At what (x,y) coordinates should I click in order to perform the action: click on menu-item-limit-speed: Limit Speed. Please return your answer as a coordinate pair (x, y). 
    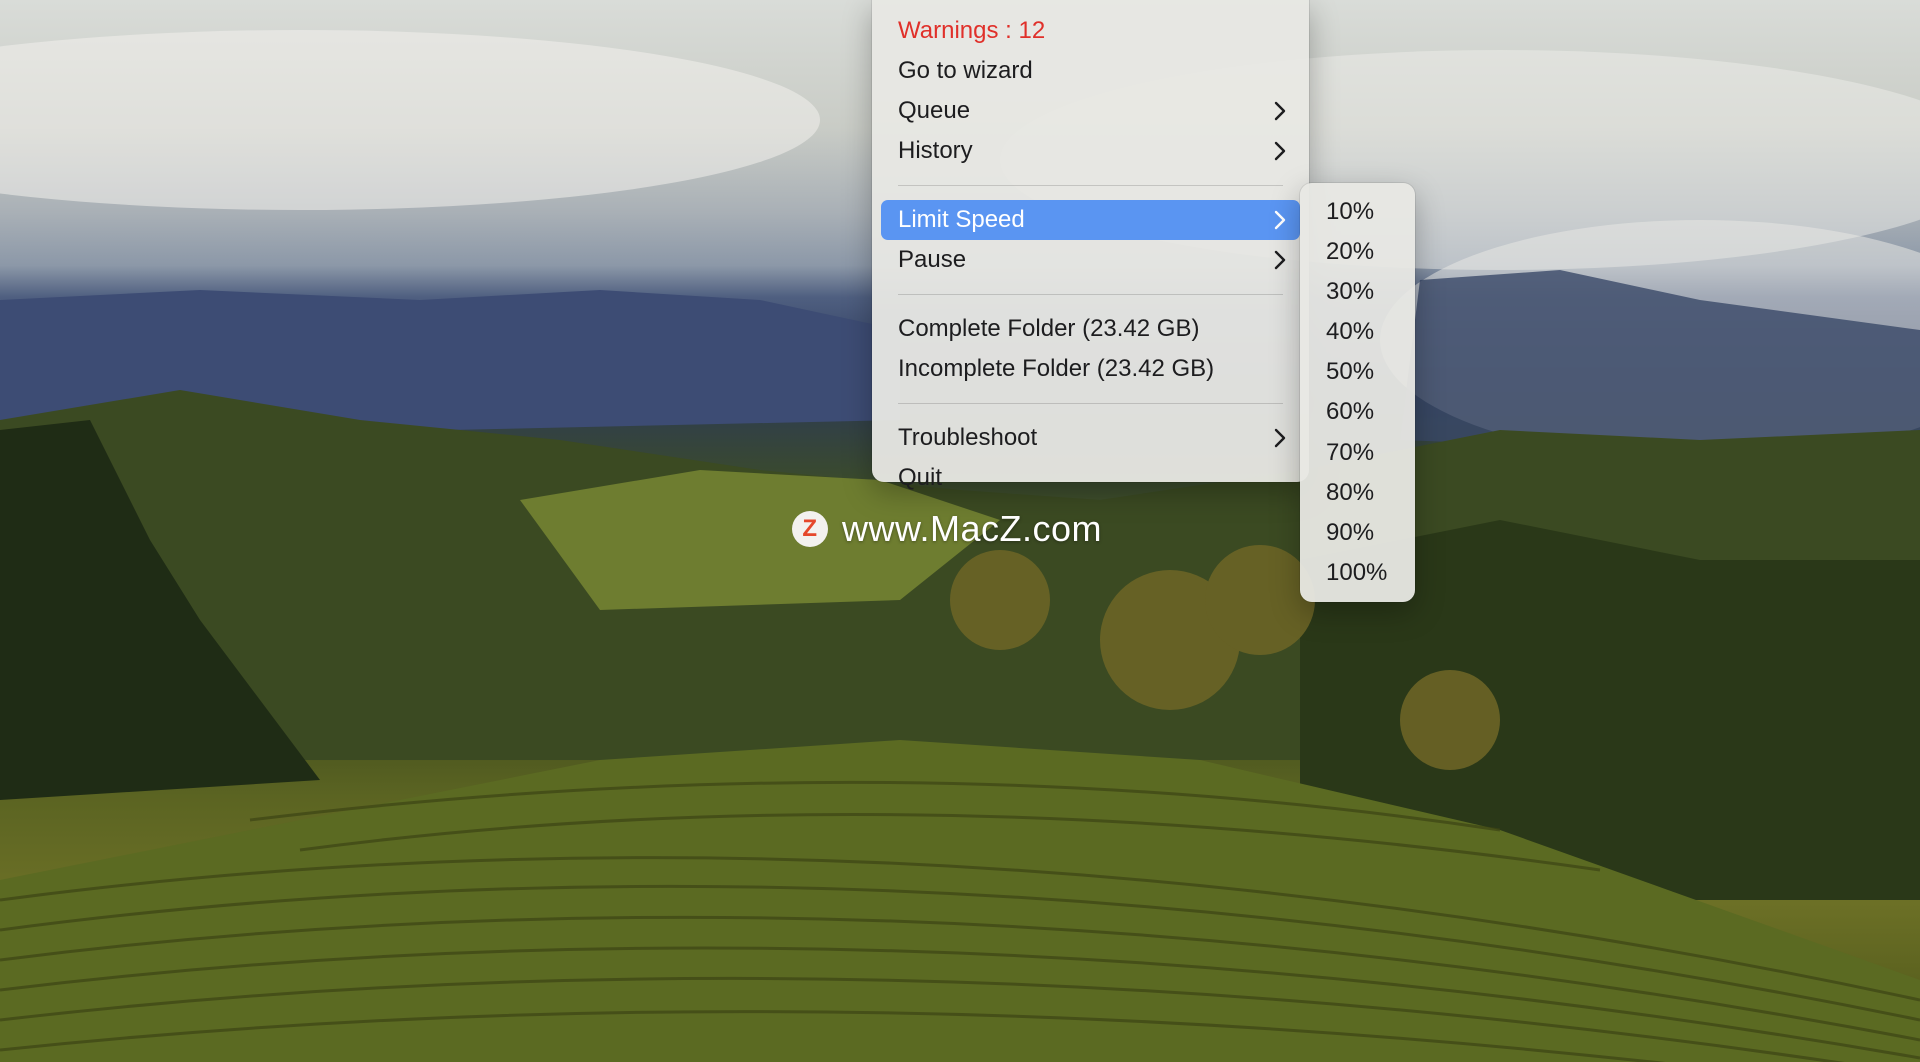
    Looking at the image, I should click on (1090, 220).